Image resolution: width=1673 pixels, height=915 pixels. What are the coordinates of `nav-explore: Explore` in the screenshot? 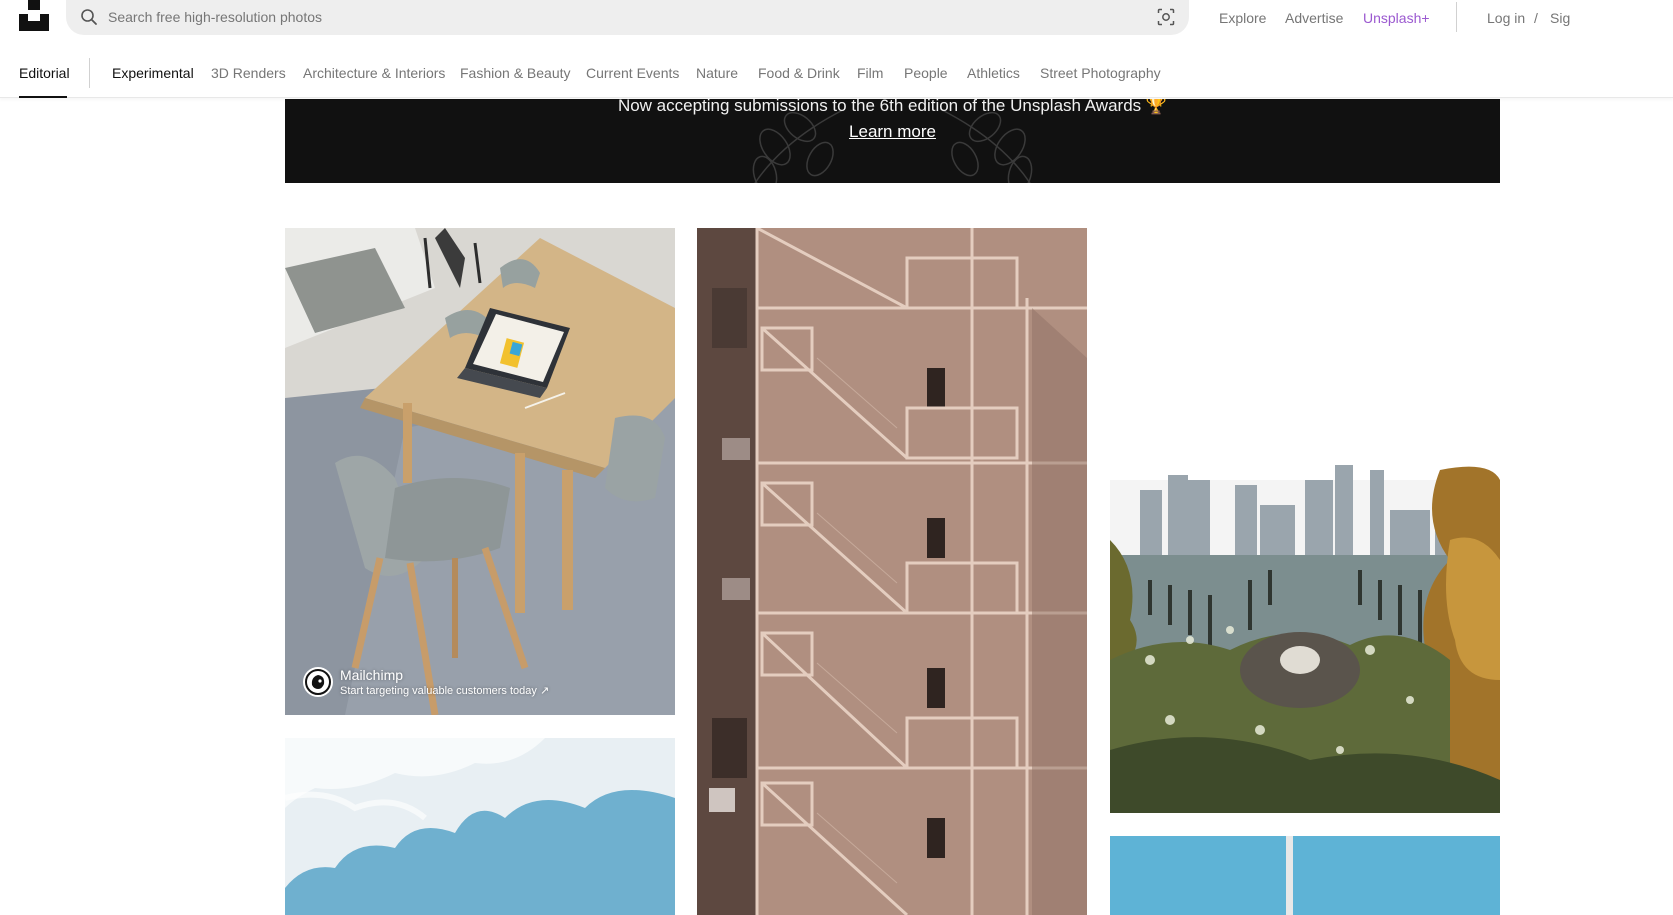 It's located at (1242, 18).